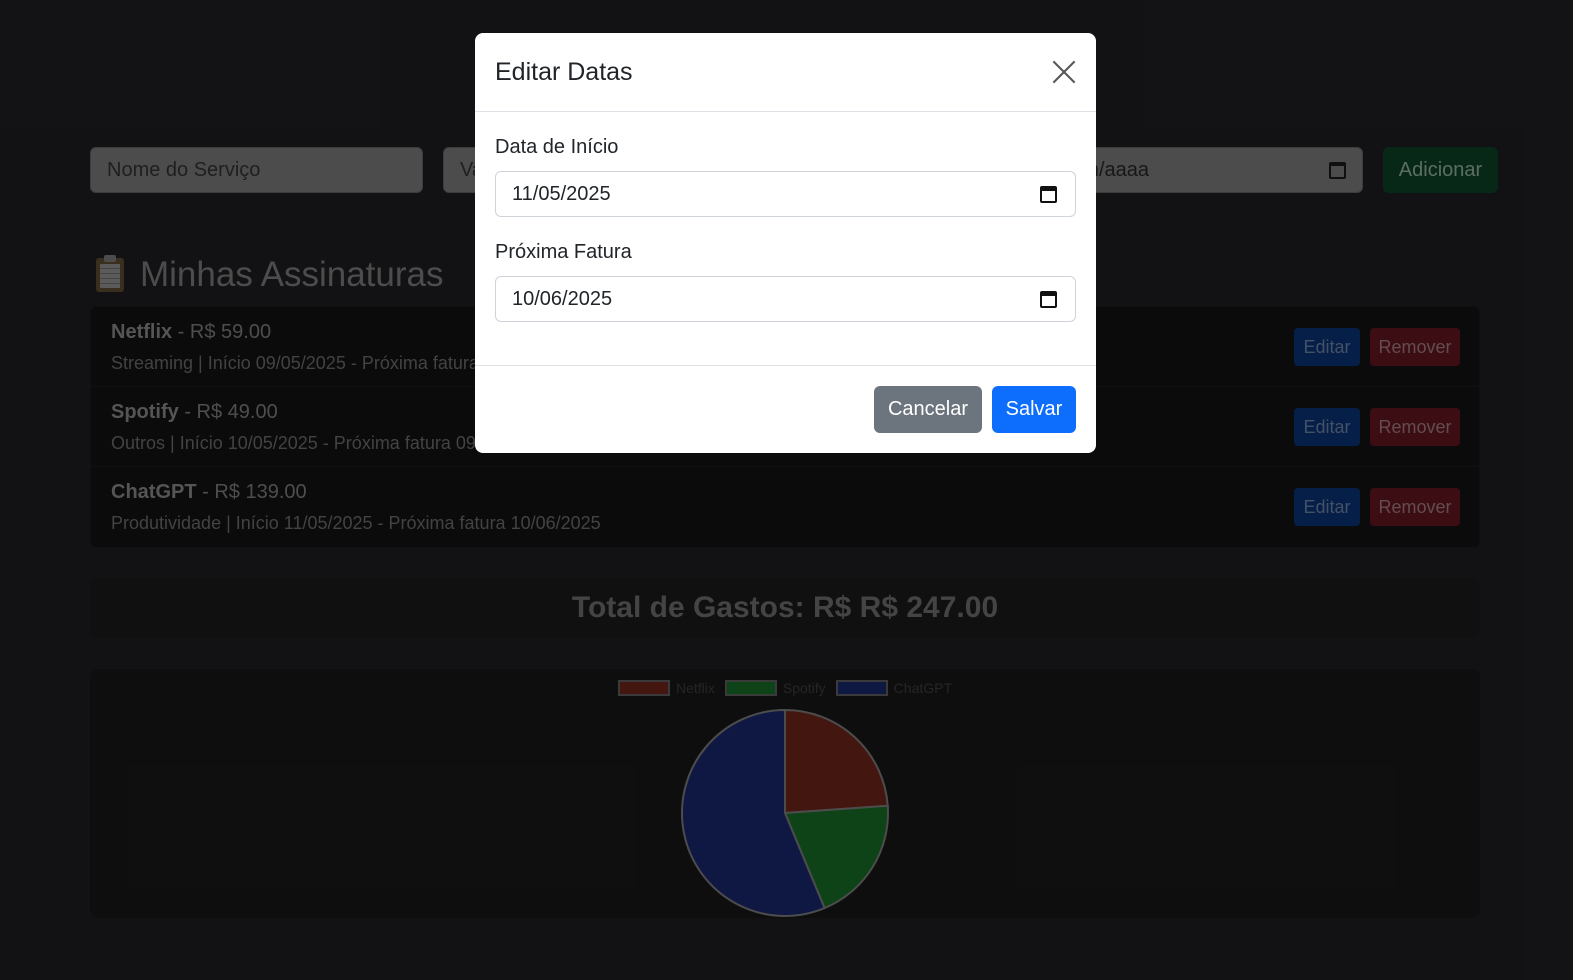 Image resolution: width=1573 pixels, height=980 pixels. What do you see at coordinates (785, 299) in the screenshot?
I see `next-invoice-input: 10/06/2025` at bounding box center [785, 299].